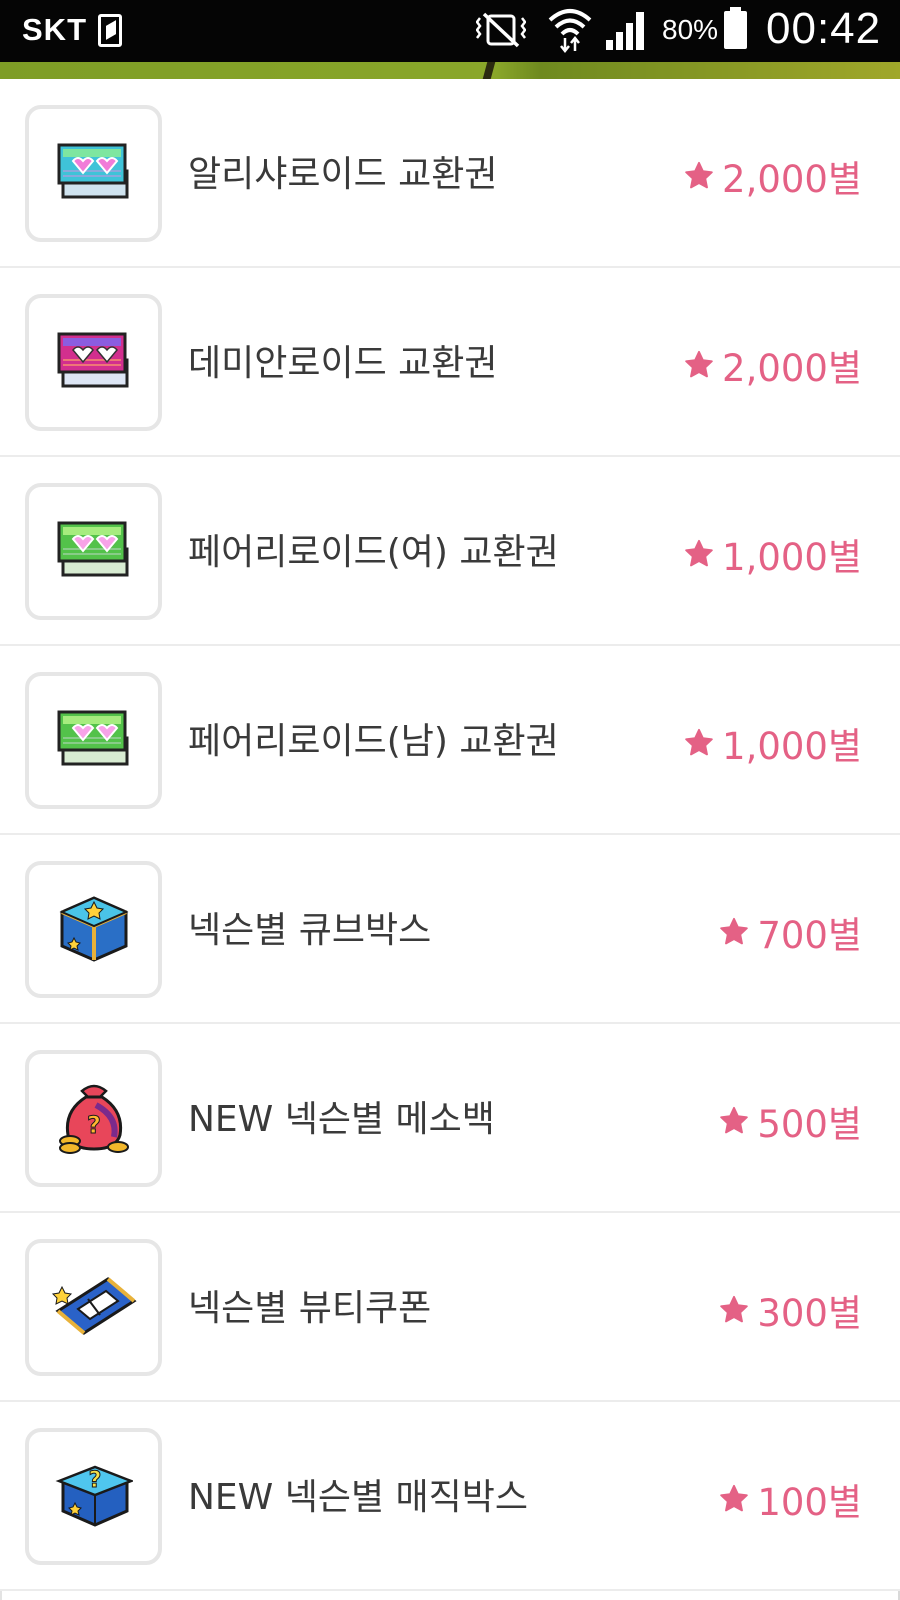 This screenshot has height=1600, width=900. Describe the element at coordinates (343, 363) in the screenshot. I see `item-name: 데미안로이드 교환권` at that location.